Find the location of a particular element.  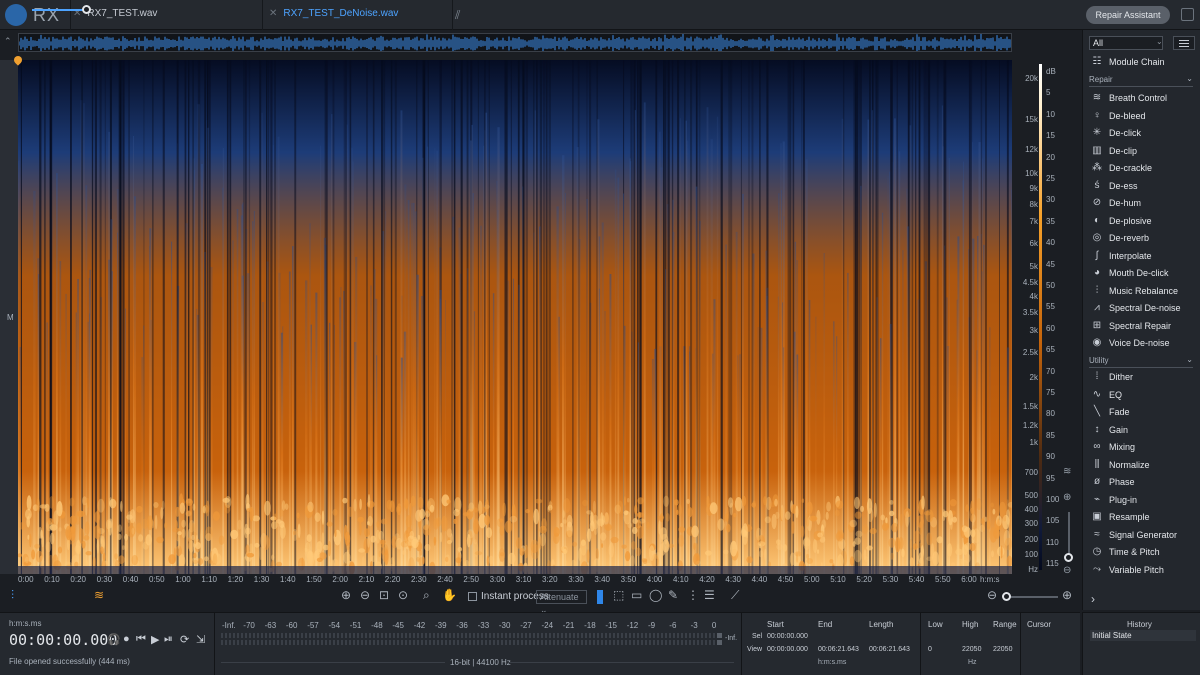

horizontal-zoom-knob is located at coordinates (1006, 596).